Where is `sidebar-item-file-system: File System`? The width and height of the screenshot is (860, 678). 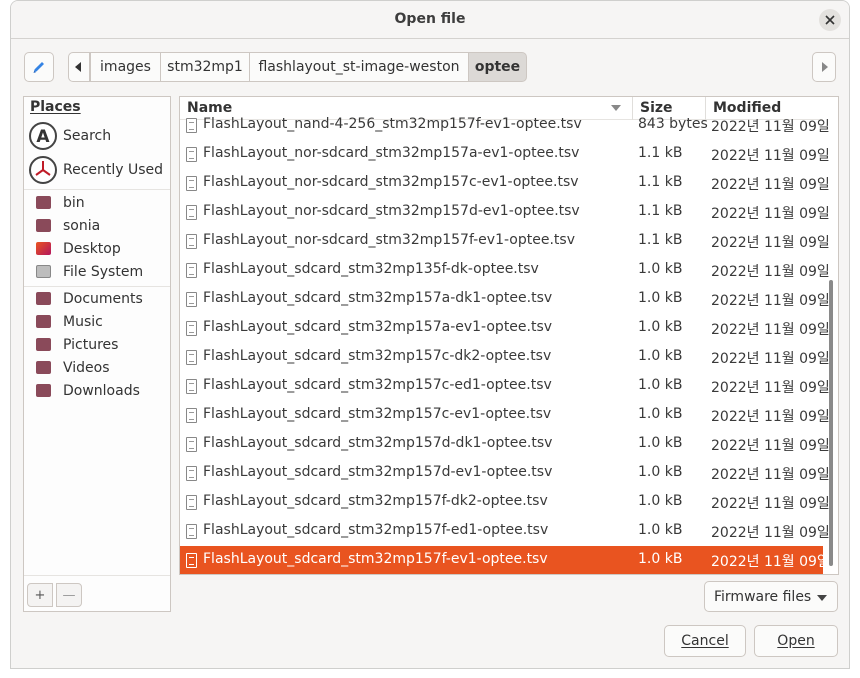
sidebar-item-file-system: File System is located at coordinates (97, 271).